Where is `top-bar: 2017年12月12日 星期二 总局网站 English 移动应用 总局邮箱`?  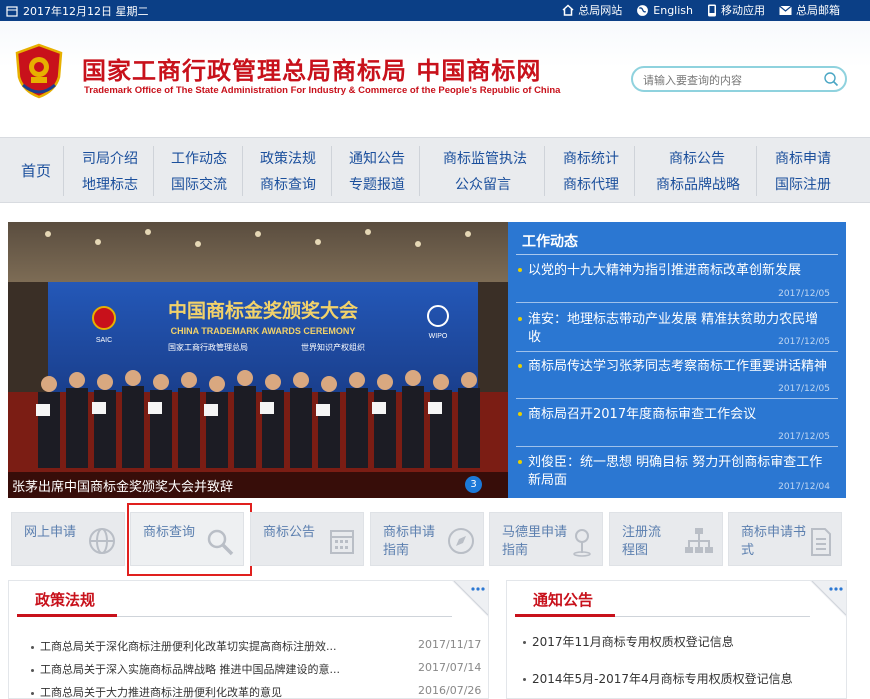 top-bar: 2017年12月12日 星期二 总局网站 English 移动应用 总局邮箱 is located at coordinates (435, 10).